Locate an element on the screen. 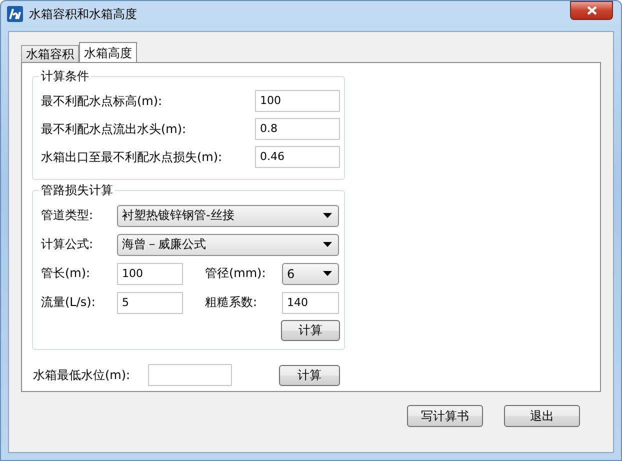 The width and height of the screenshot is (622, 461). close-icon is located at coordinates (591, 10).